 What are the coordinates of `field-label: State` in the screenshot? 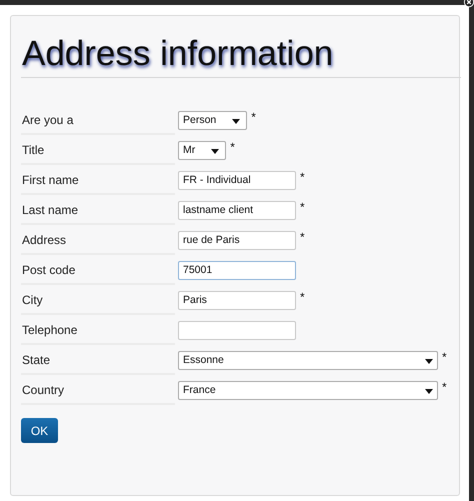 It's located at (98, 360).